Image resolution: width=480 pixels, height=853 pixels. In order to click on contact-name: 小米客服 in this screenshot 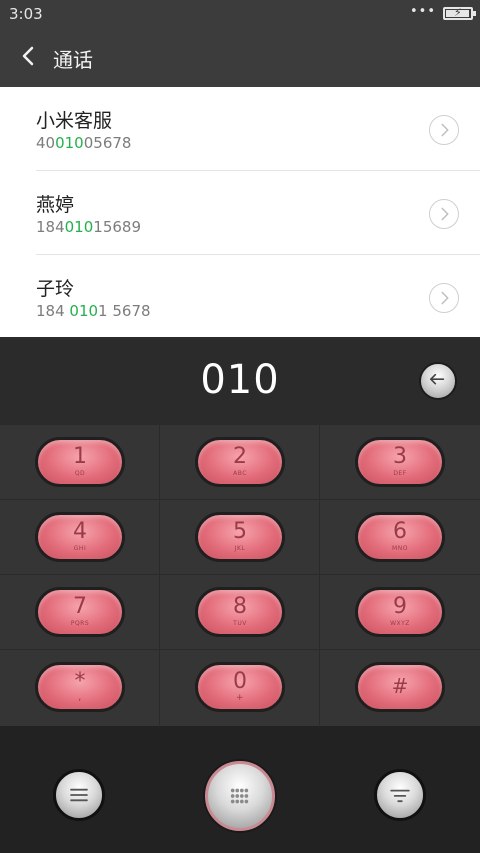, I will do `click(74, 121)`.